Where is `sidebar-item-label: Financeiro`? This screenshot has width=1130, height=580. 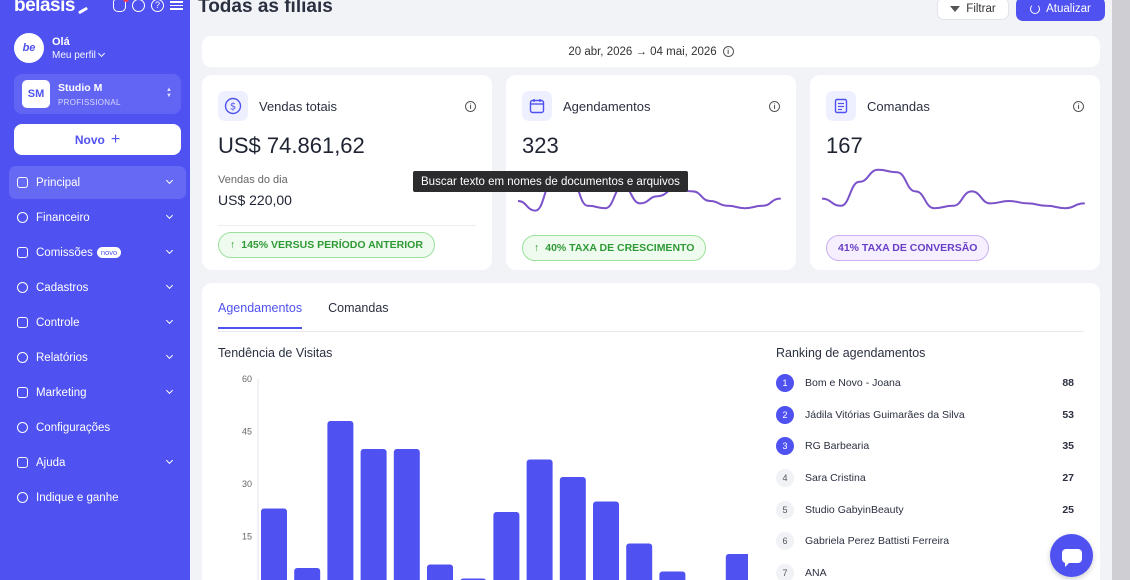 sidebar-item-label: Financeiro is located at coordinates (63, 217).